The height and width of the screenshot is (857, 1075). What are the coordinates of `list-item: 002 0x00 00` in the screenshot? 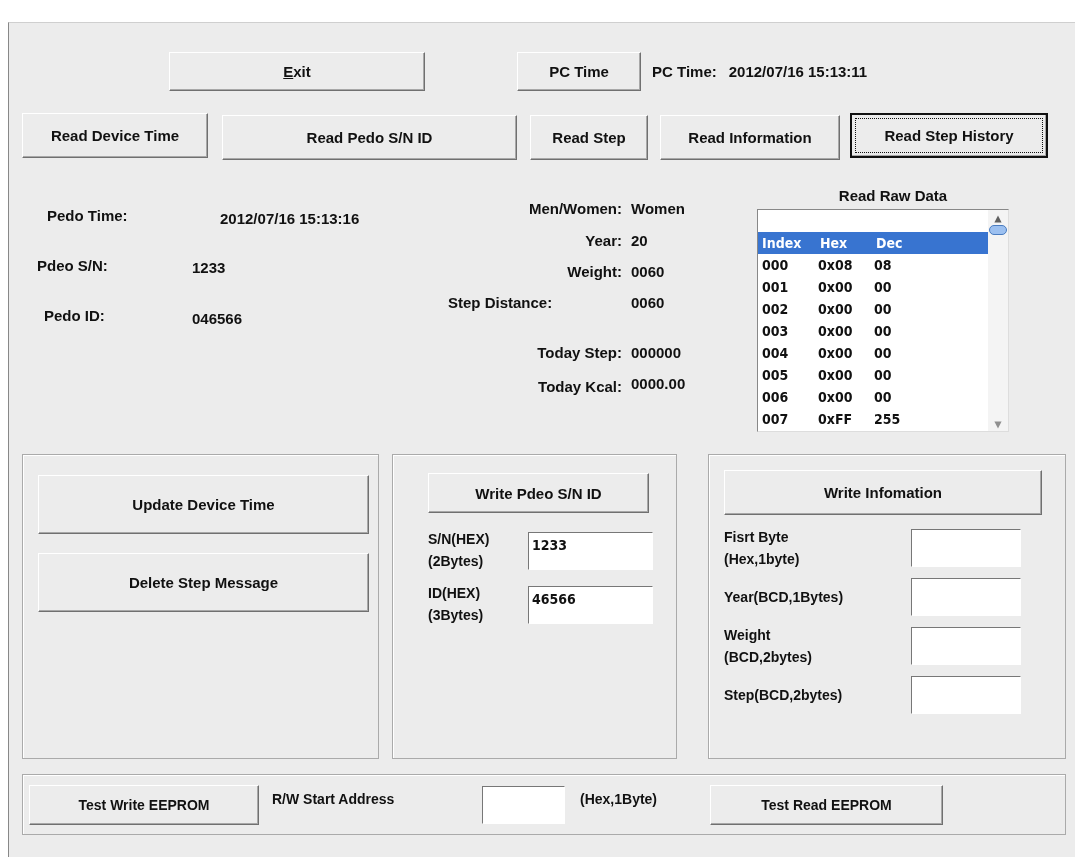 It's located at (873, 309).